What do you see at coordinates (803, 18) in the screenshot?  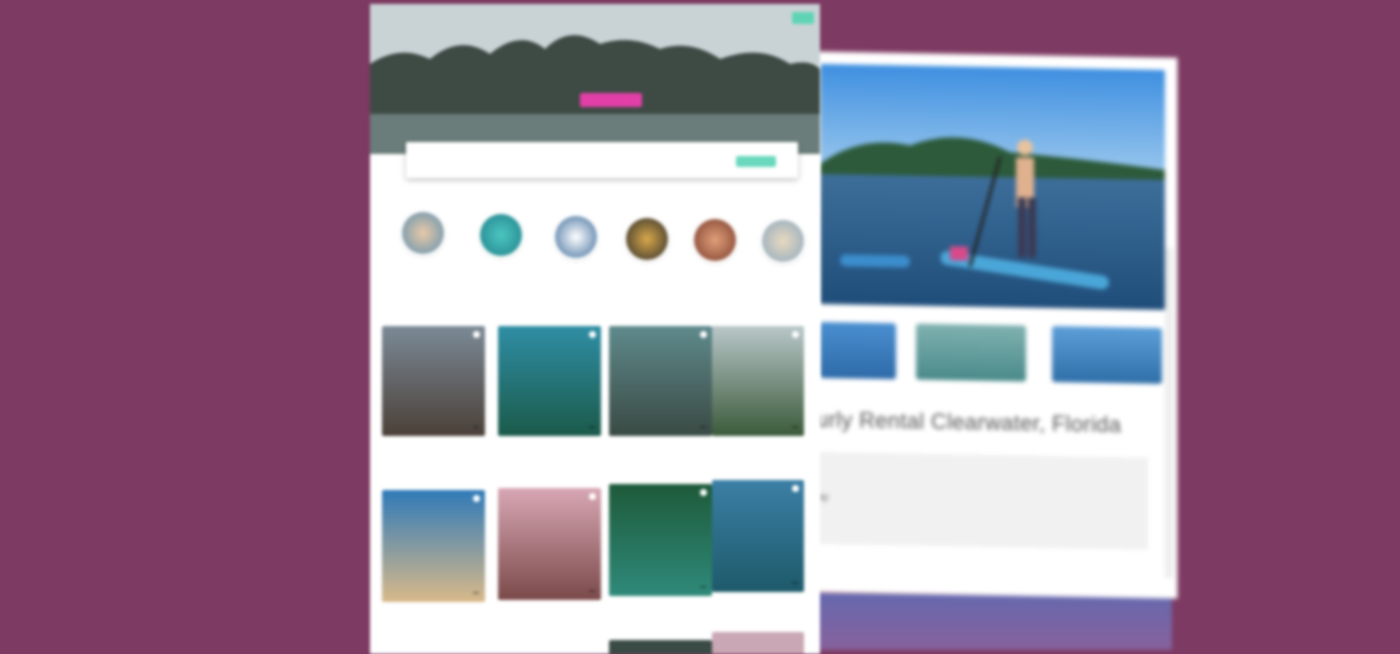 I see `signup-button` at bounding box center [803, 18].